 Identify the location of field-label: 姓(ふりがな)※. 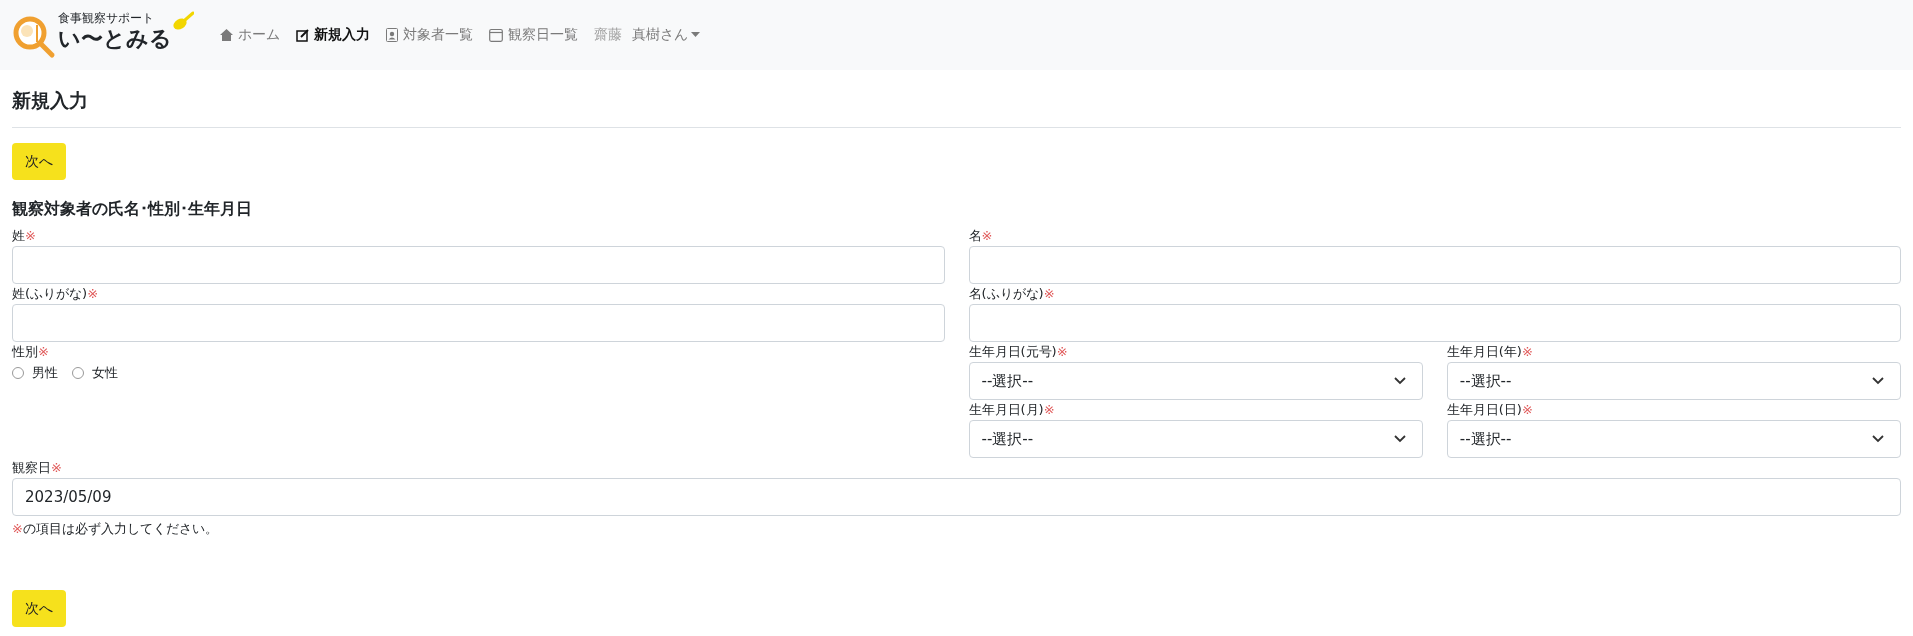
(56, 294).